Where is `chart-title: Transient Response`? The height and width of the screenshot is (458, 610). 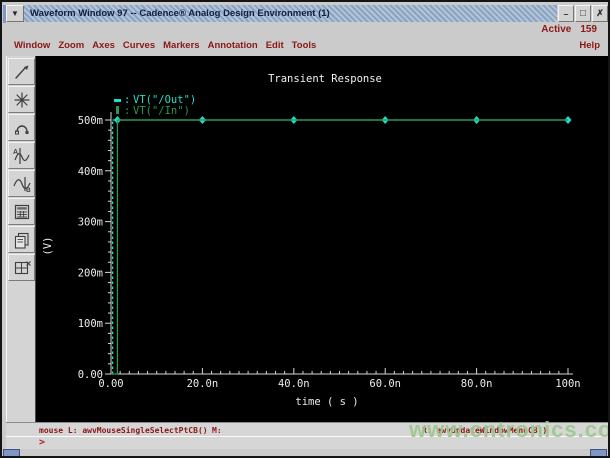 chart-title: Transient Response is located at coordinates (325, 79).